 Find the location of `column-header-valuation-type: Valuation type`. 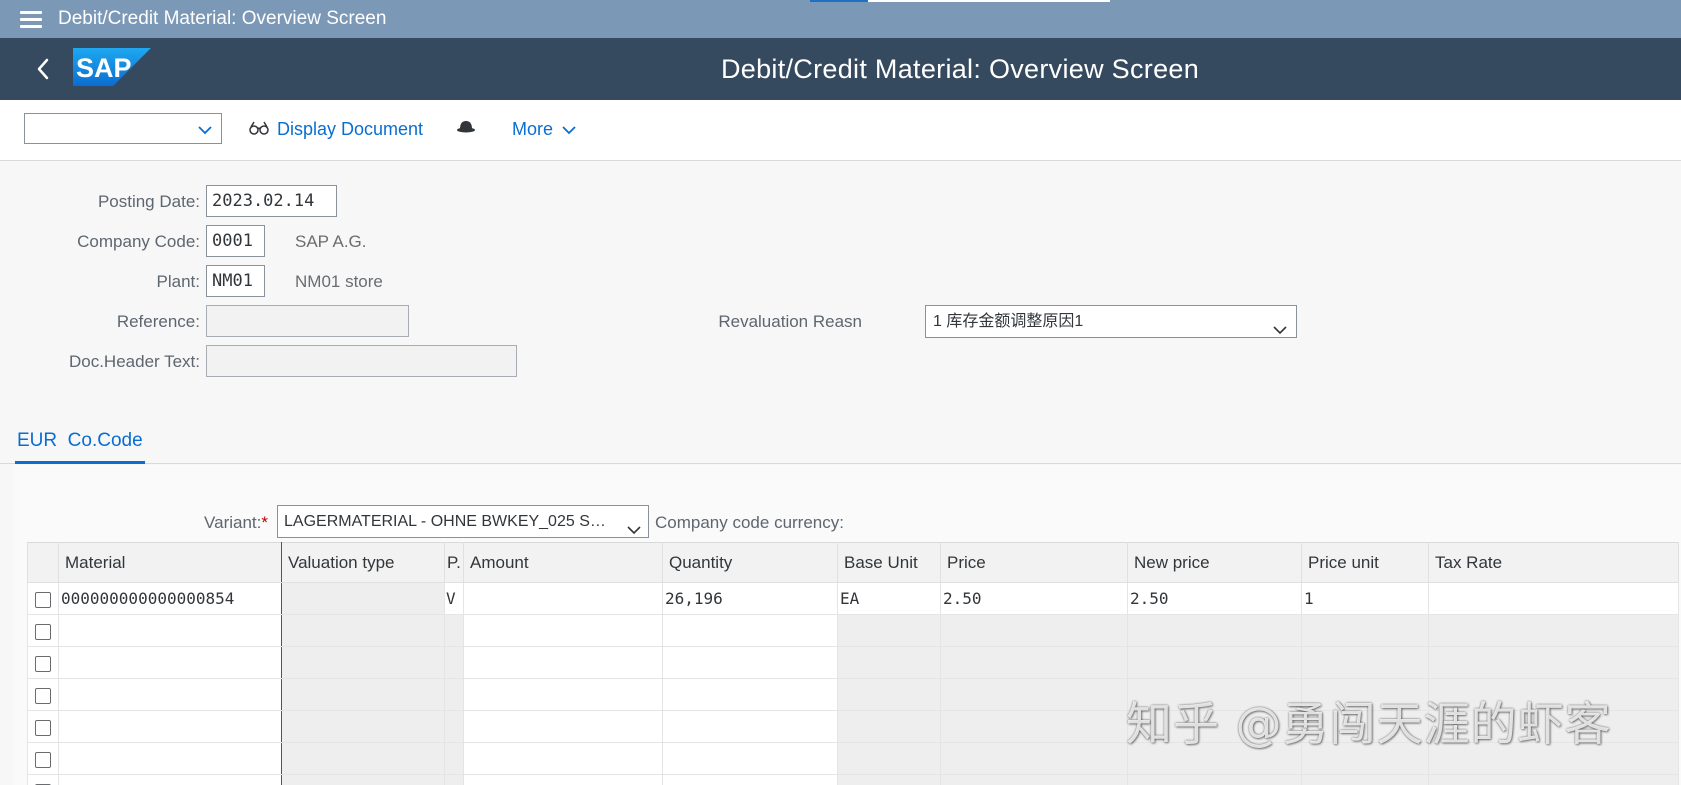

column-header-valuation-type: Valuation type is located at coordinates (363, 562).